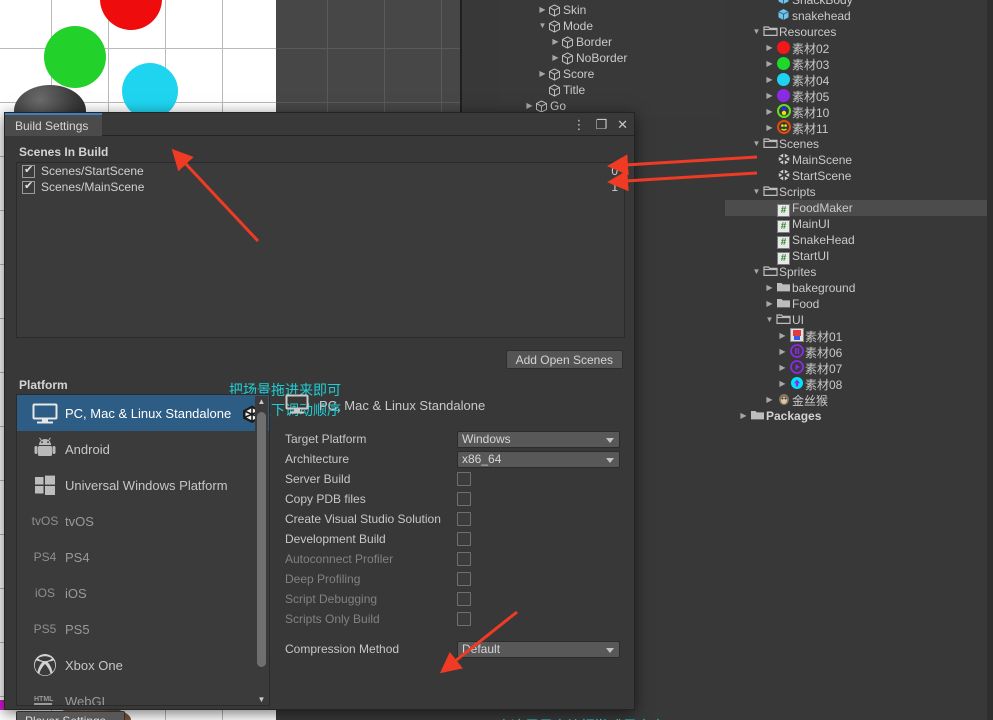  What do you see at coordinates (538, 439) in the screenshot?
I see `setting-dropdown: Windows` at bounding box center [538, 439].